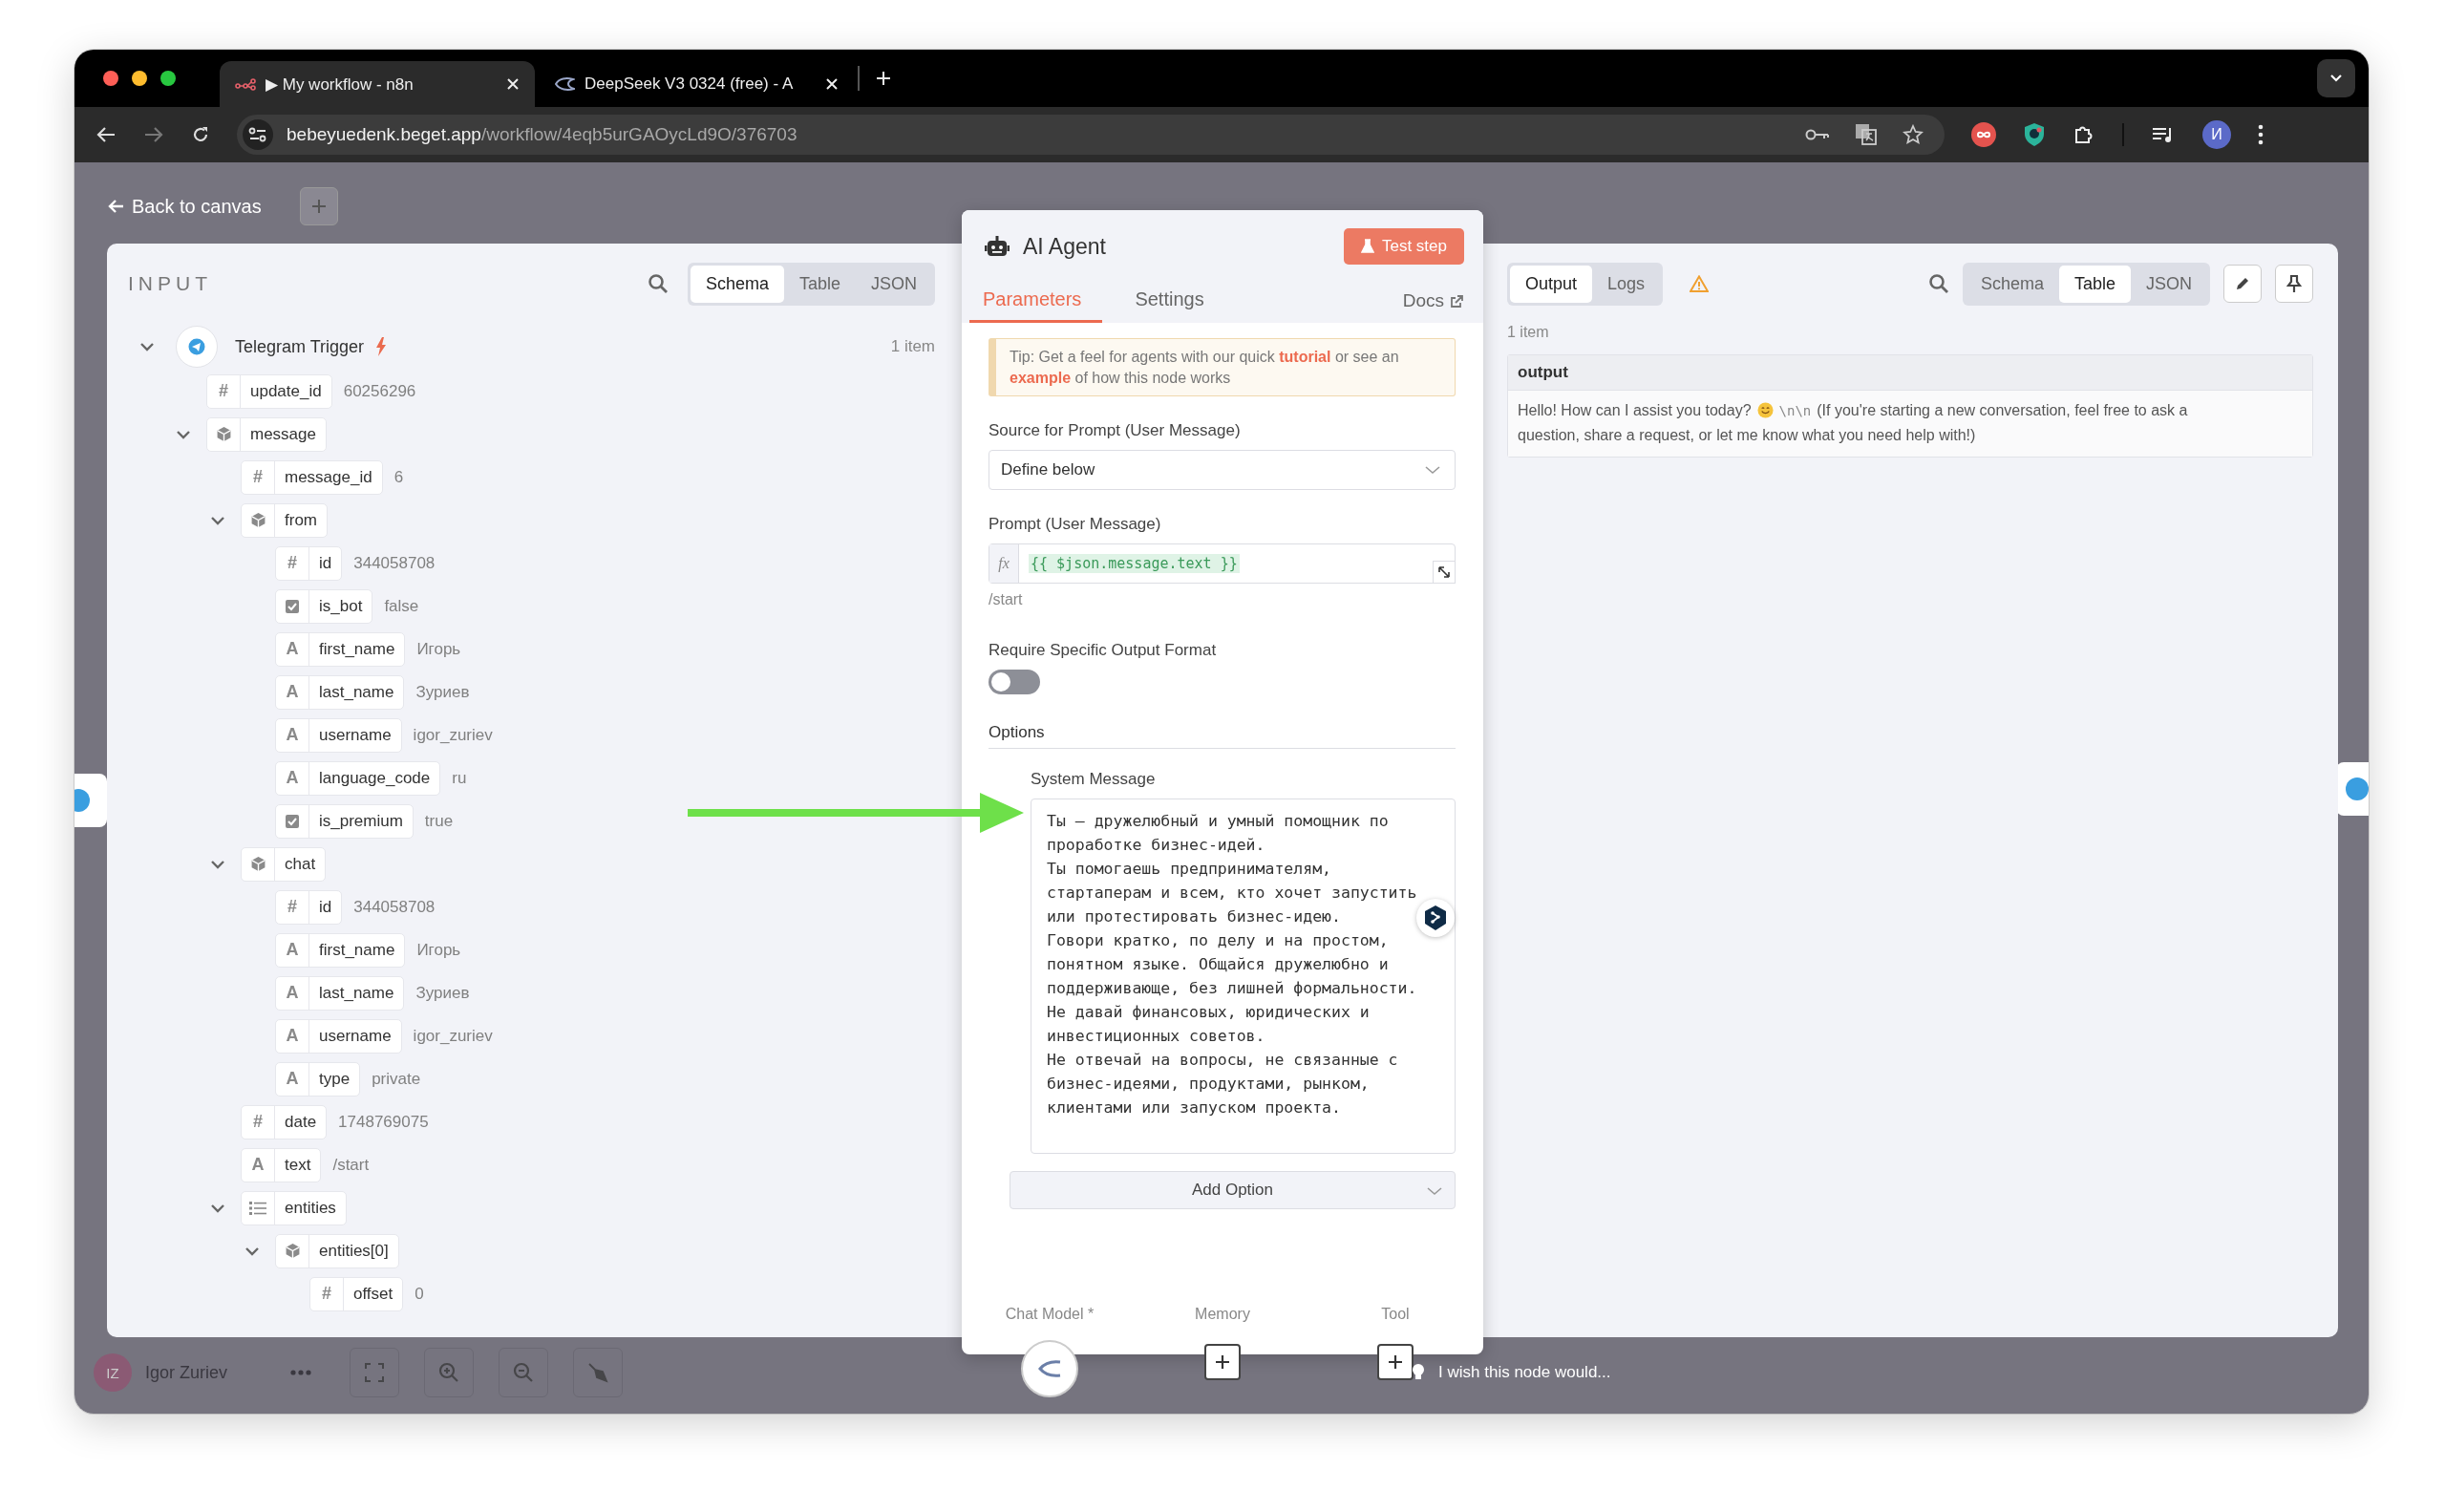 The width and height of the screenshot is (2445, 1512). I want to click on field-pill: entities, so click(294, 1207).